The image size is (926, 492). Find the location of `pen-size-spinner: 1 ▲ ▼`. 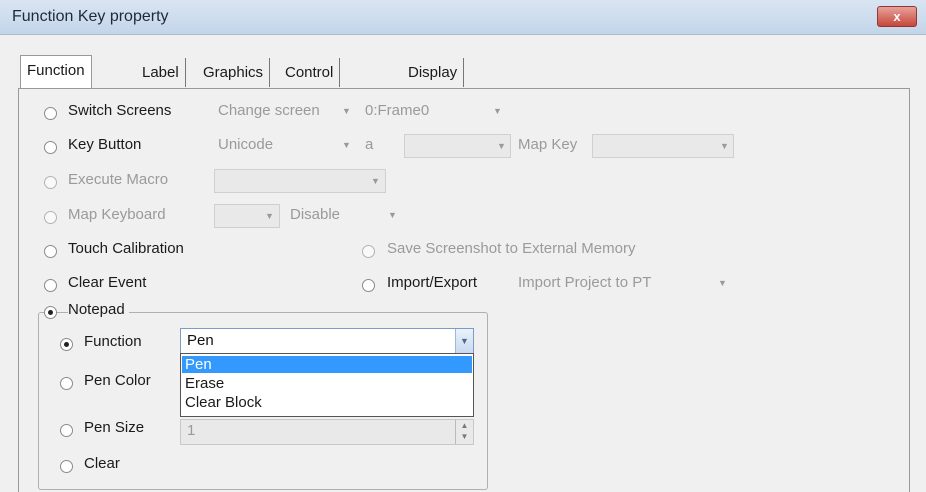

pen-size-spinner: 1 ▲ ▼ is located at coordinates (327, 432).